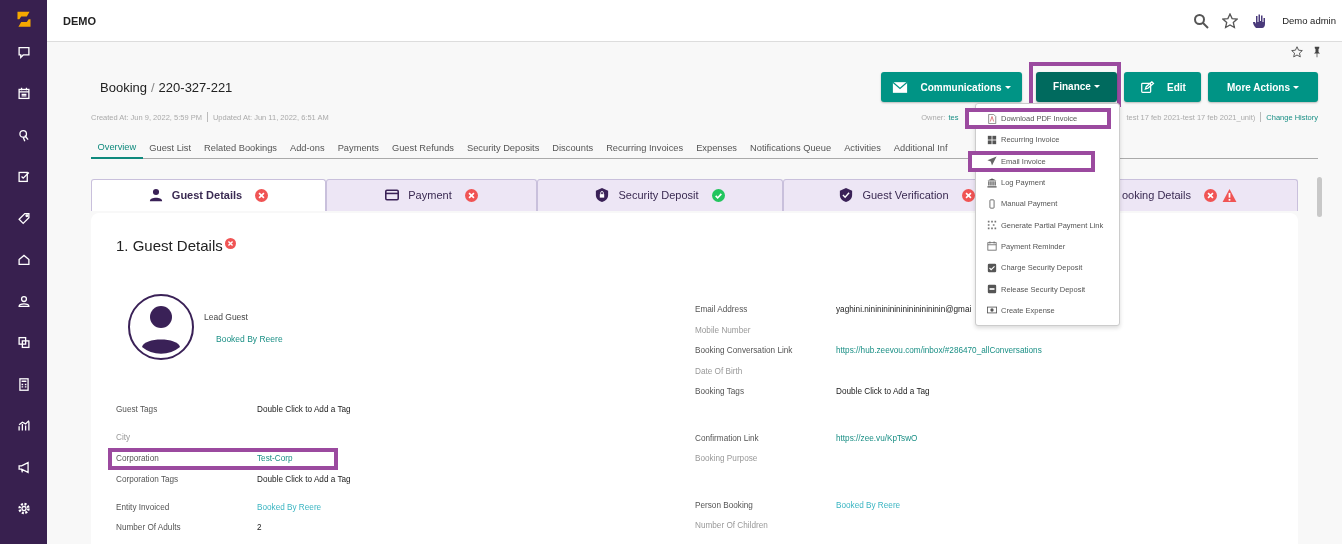 The height and width of the screenshot is (544, 1342). What do you see at coordinates (1162, 87) in the screenshot?
I see `action-button: Edit` at bounding box center [1162, 87].